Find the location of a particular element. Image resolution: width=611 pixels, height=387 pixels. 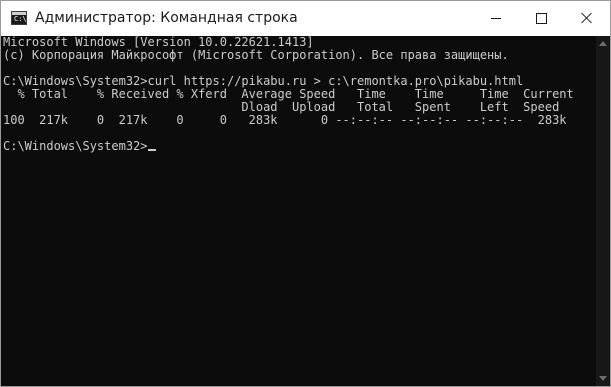

close-button is located at coordinates (587, 18).